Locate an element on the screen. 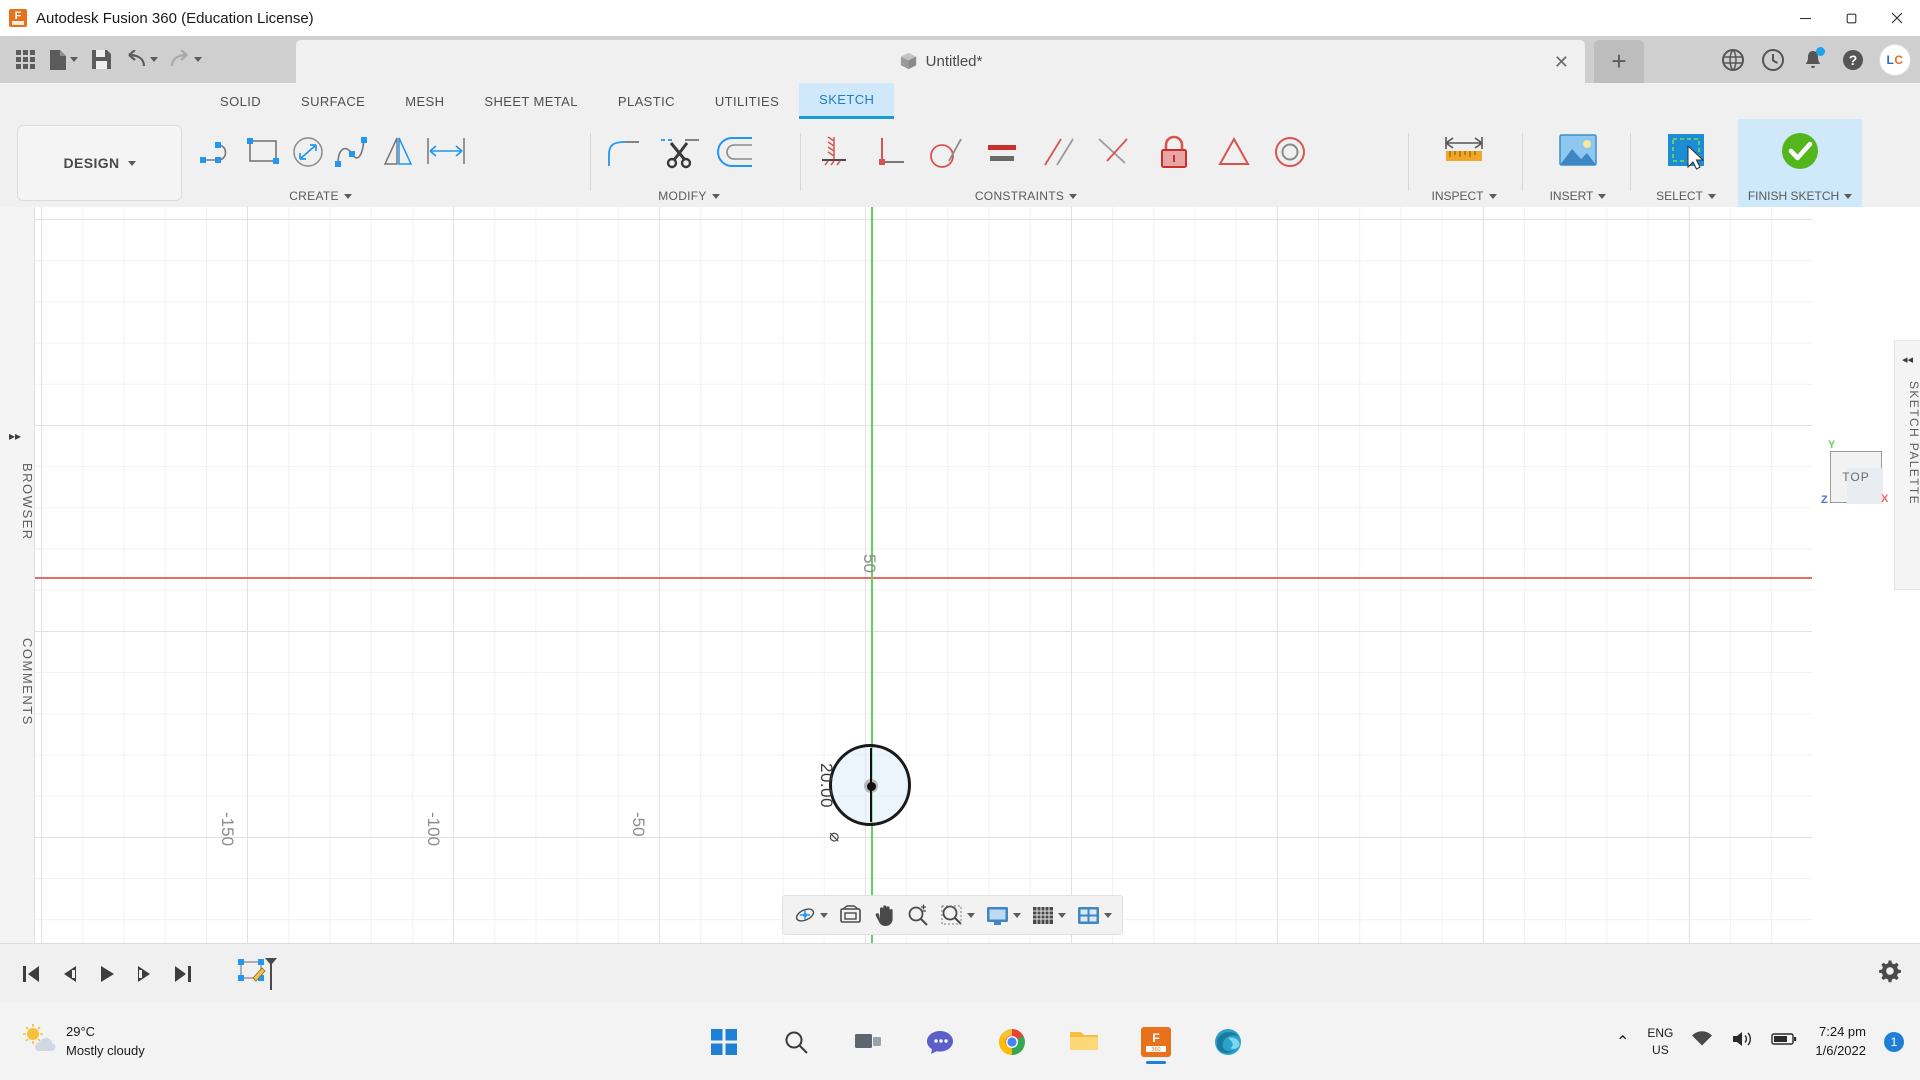 This screenshot has width=1920, height=1080. file-explorer-icon is located at coordinates (1084, 1042).